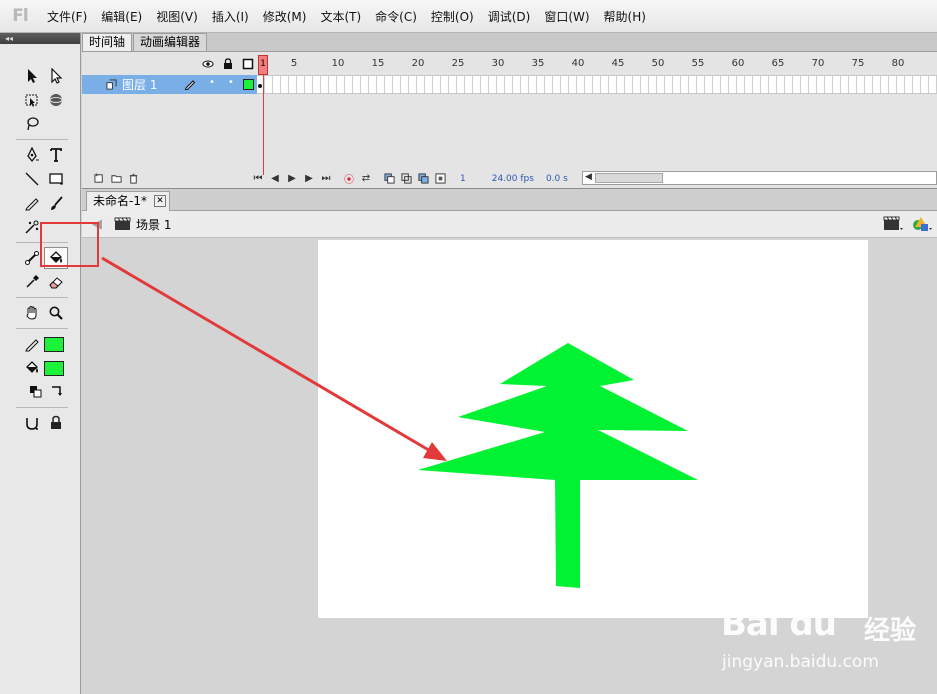 The height and width of the screenshot is (694, 937). What do you see at coordinates (56, 203) in the screenshot?
I see `brush-tool-icon` at bounding box center [56, 203].